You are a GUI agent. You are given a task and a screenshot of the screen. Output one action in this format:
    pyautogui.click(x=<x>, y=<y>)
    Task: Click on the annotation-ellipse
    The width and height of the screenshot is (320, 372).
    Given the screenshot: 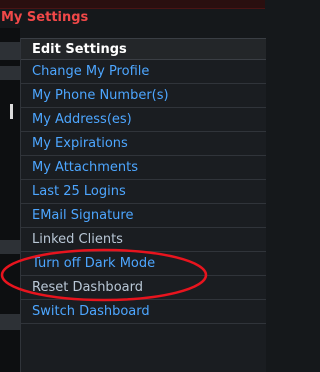 What is the action you would take?
    pyautogui.click(x=104, y=275)
    